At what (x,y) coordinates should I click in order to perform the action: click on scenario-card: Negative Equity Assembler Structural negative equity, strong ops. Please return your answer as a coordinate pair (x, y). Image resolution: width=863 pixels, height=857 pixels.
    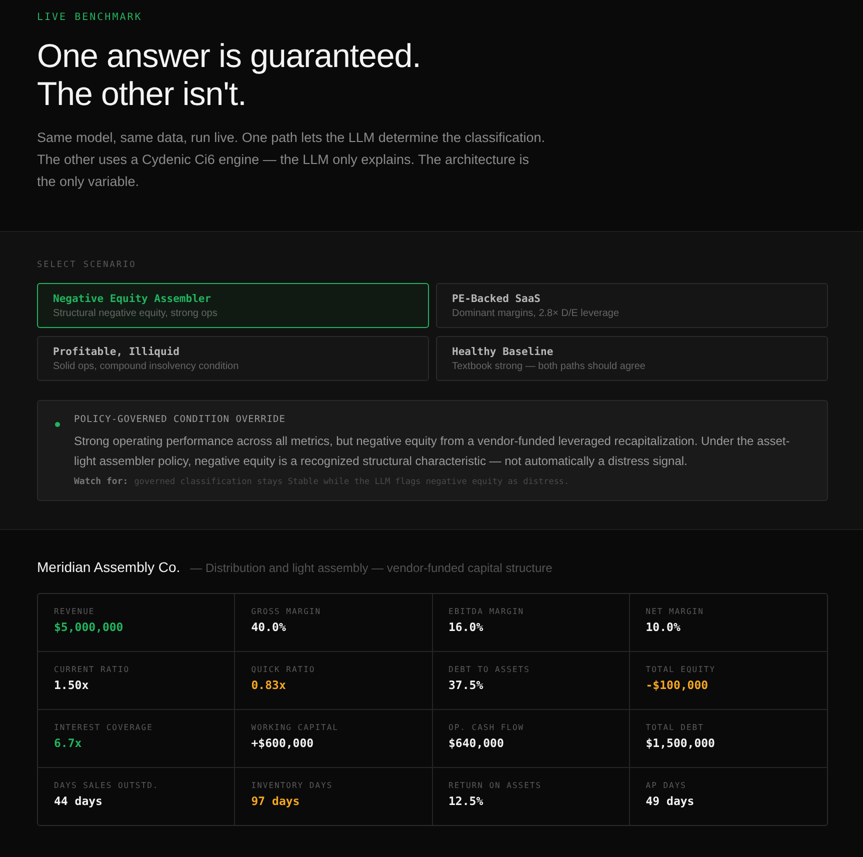
    Looking at the image, I should click on (233, 305).